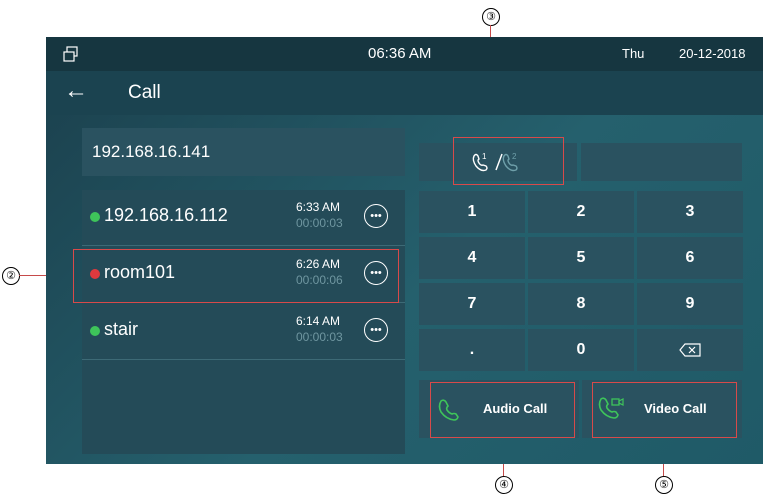  I want to click on key-7: 7, so click(472, 304).